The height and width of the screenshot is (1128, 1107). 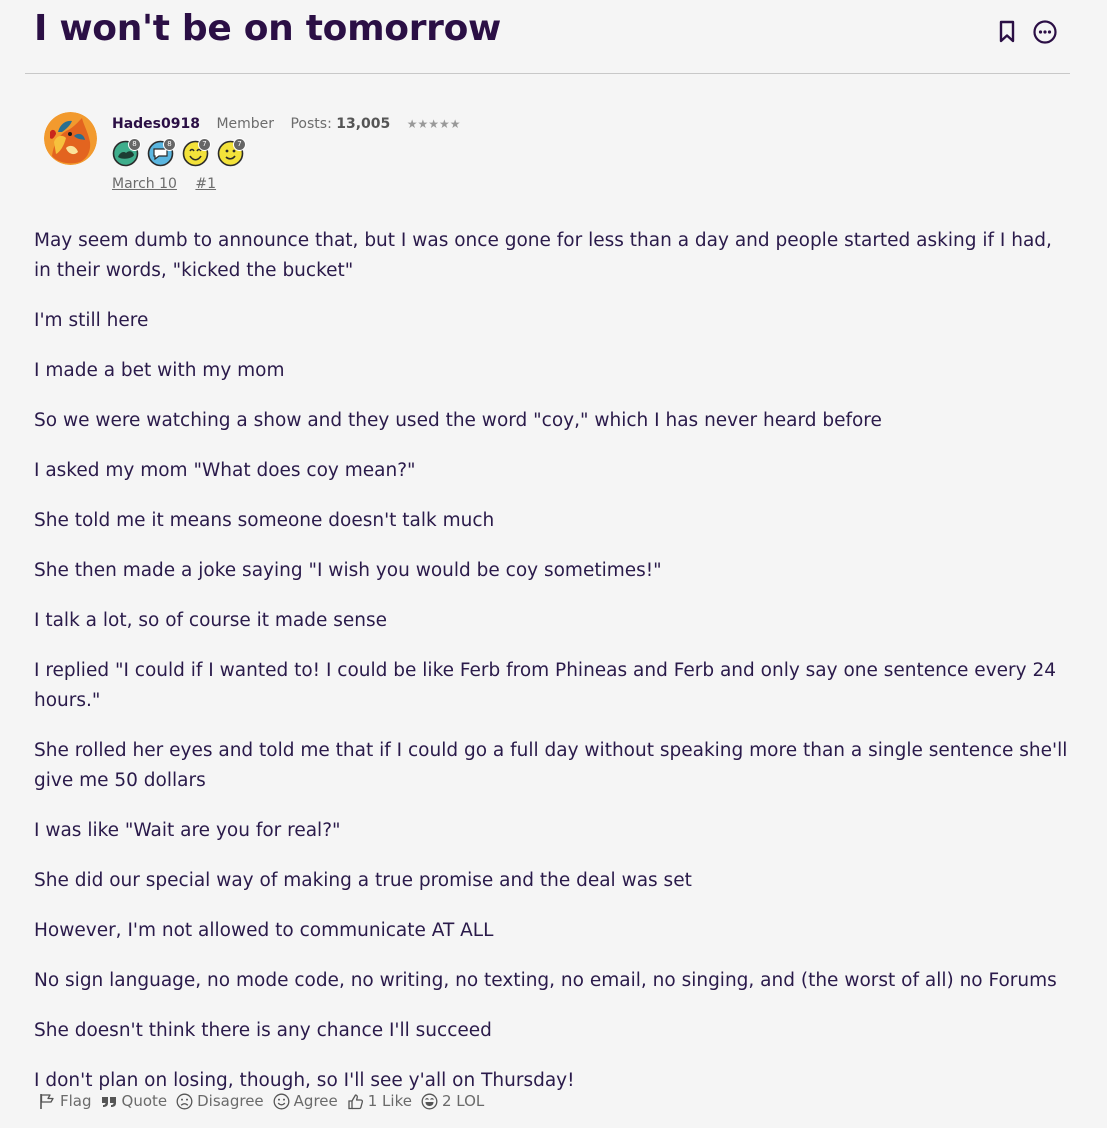 I want to click on post-paragraph: I'm still here, so click(x=91, y=320).